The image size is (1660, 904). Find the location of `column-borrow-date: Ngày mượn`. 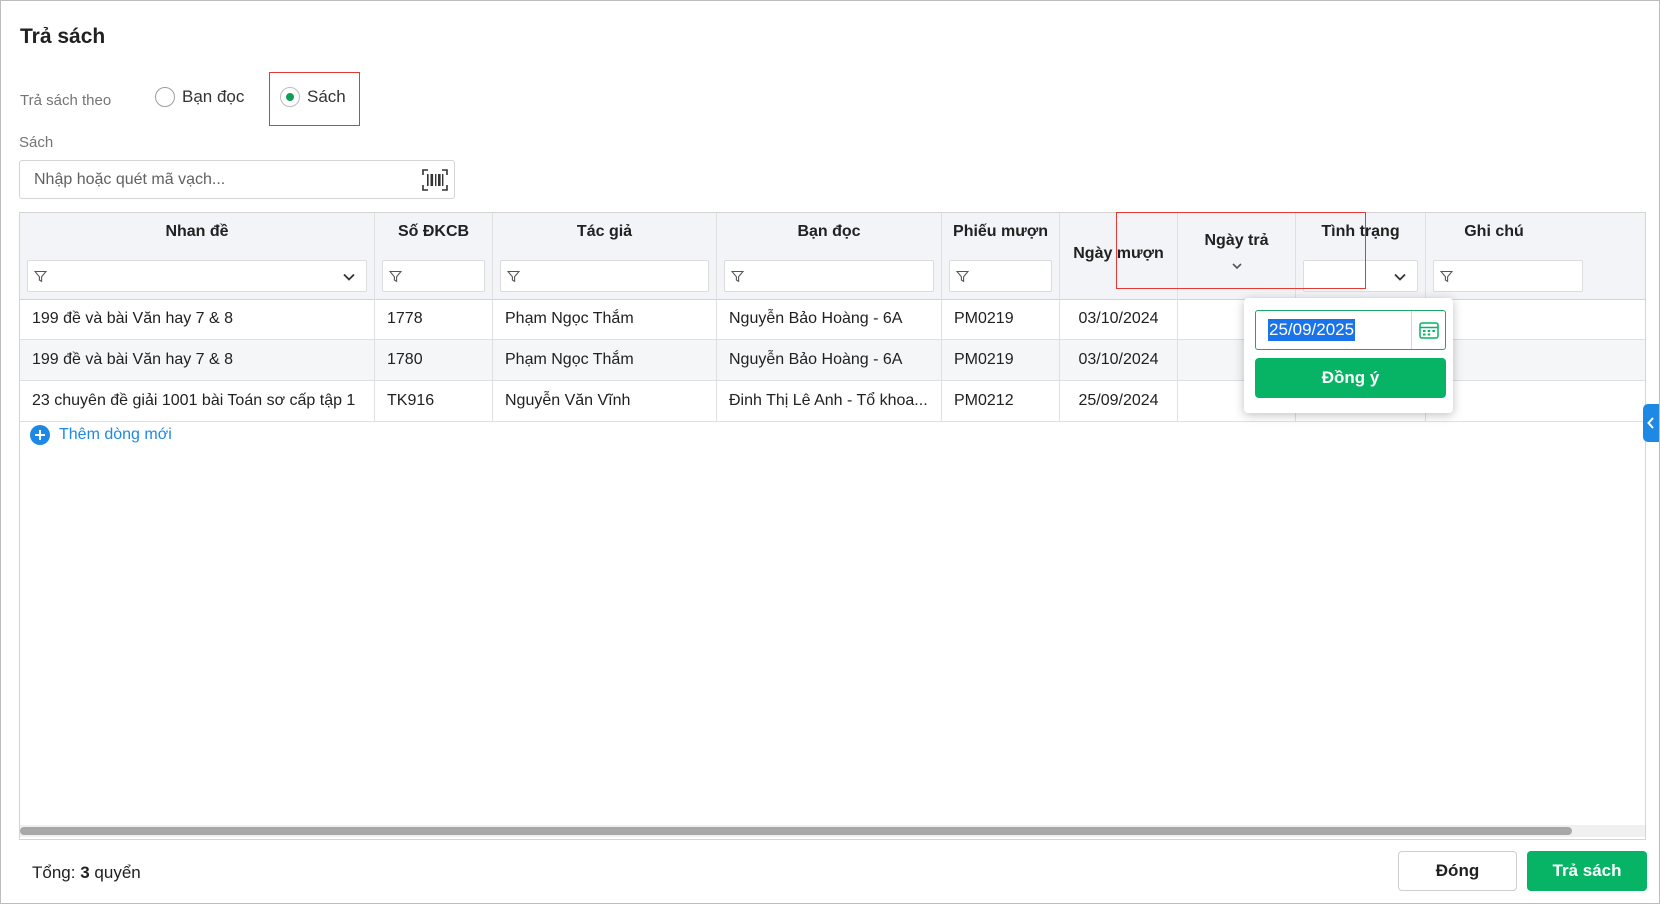

column-borrow-date: Ngày mượn is located at coordinates (1119, 256).